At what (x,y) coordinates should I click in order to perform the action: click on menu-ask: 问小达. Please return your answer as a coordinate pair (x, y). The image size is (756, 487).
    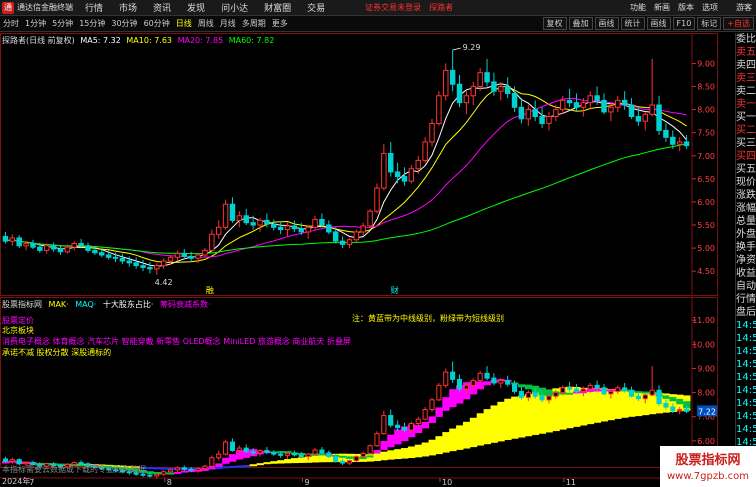
    Looking at the image, I should click on (234, 7).